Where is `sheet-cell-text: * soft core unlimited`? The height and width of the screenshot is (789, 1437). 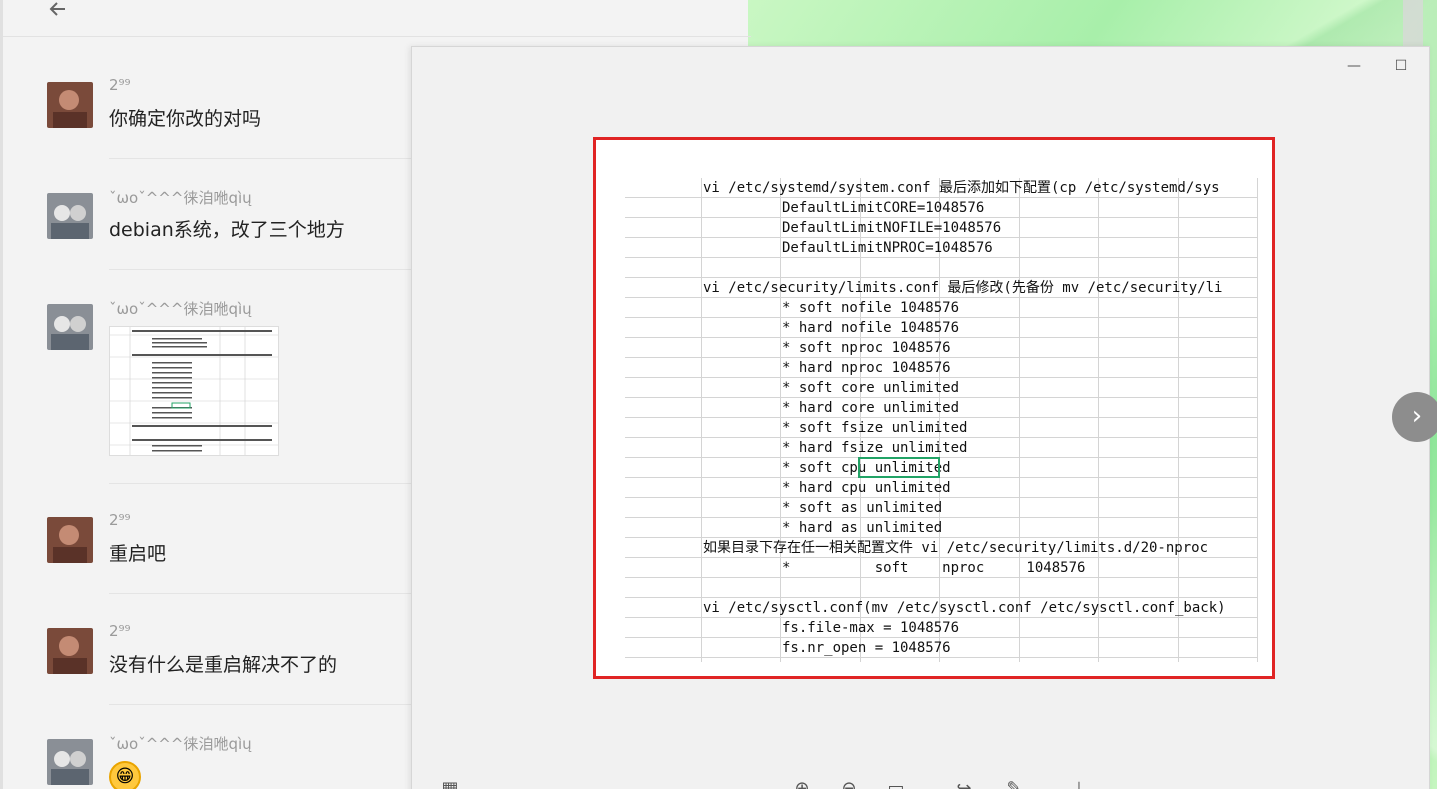
sheet-cell-text: * soft core unlimited is located at coordinates (871, 388).